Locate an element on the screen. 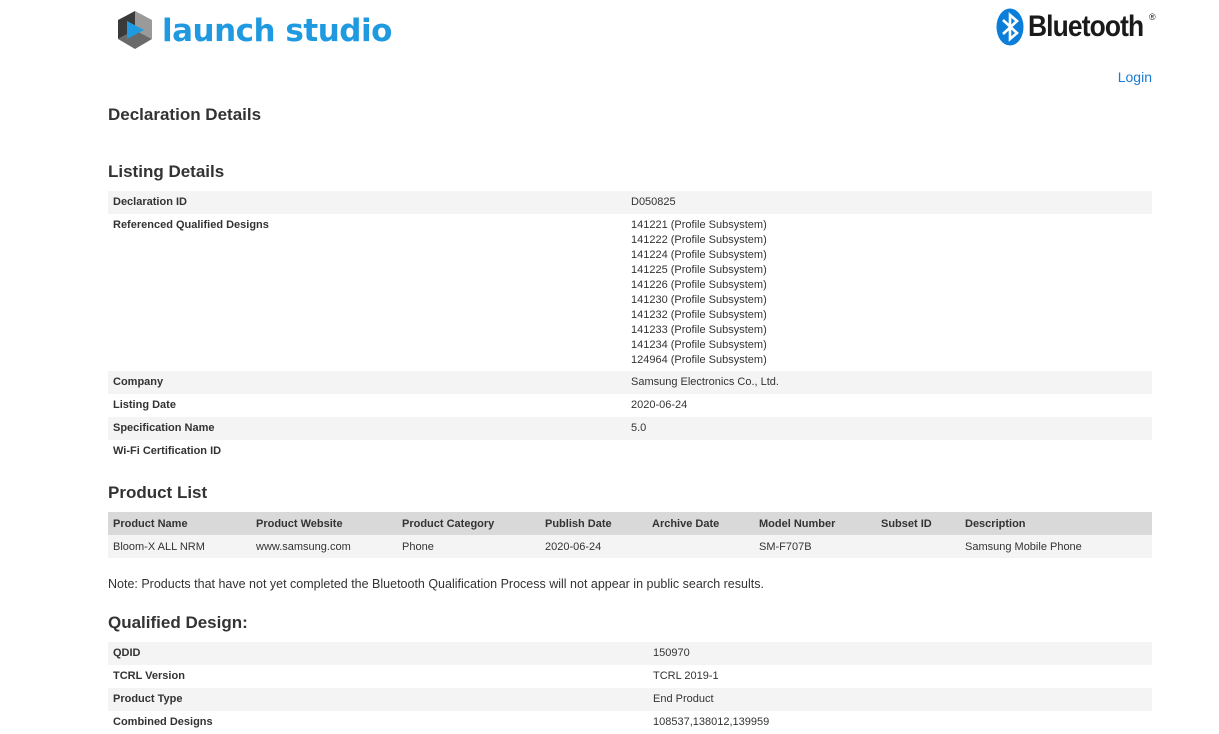 This screenshot has width=1219, height=734. product-list-heading: Product List is located at coordinates (158, 492).